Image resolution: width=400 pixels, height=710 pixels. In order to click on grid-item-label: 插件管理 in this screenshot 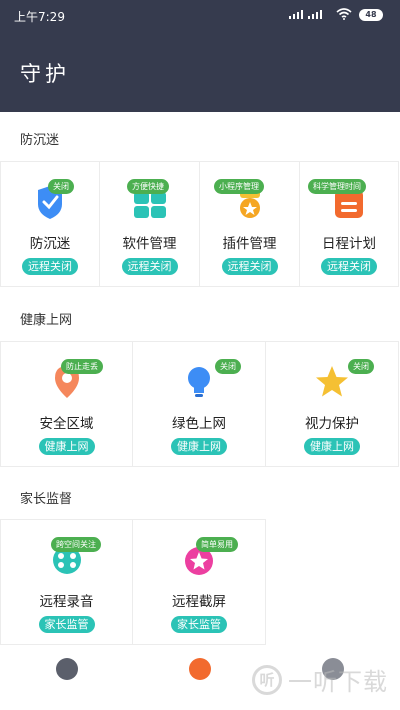, I will do `click(249, 244)`.